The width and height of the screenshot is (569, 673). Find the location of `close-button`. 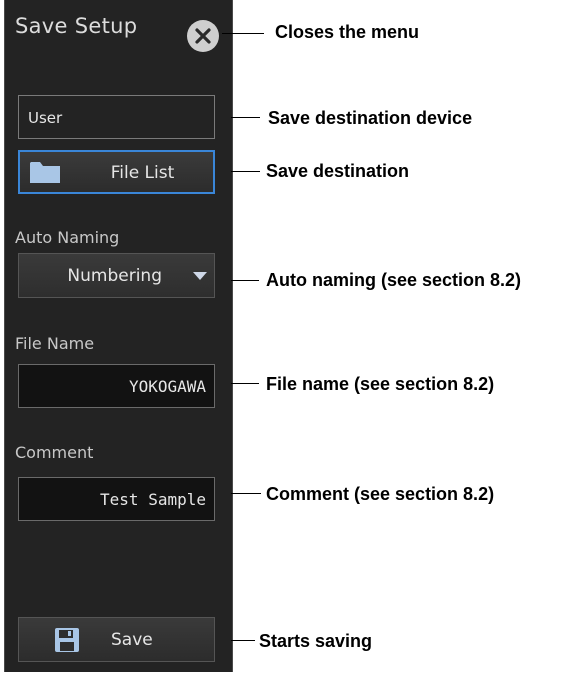

close-button is located at coordinates (203, 36).